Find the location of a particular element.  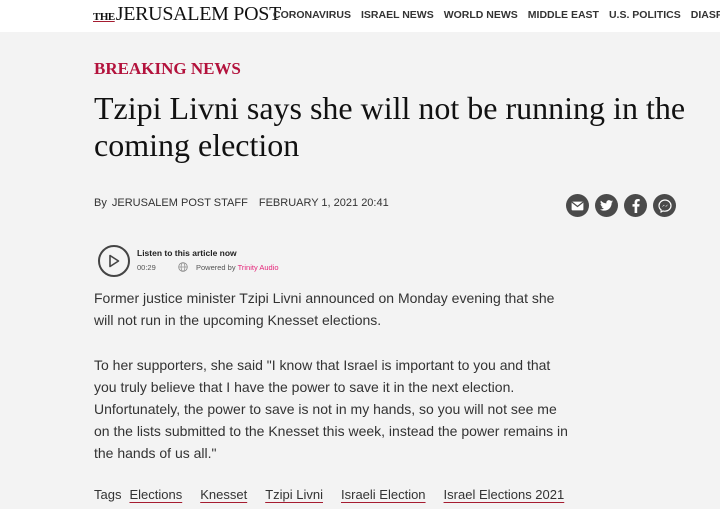

nav-item-coronavirus: CORONAVIRUS is located at coordinates (312, 15).